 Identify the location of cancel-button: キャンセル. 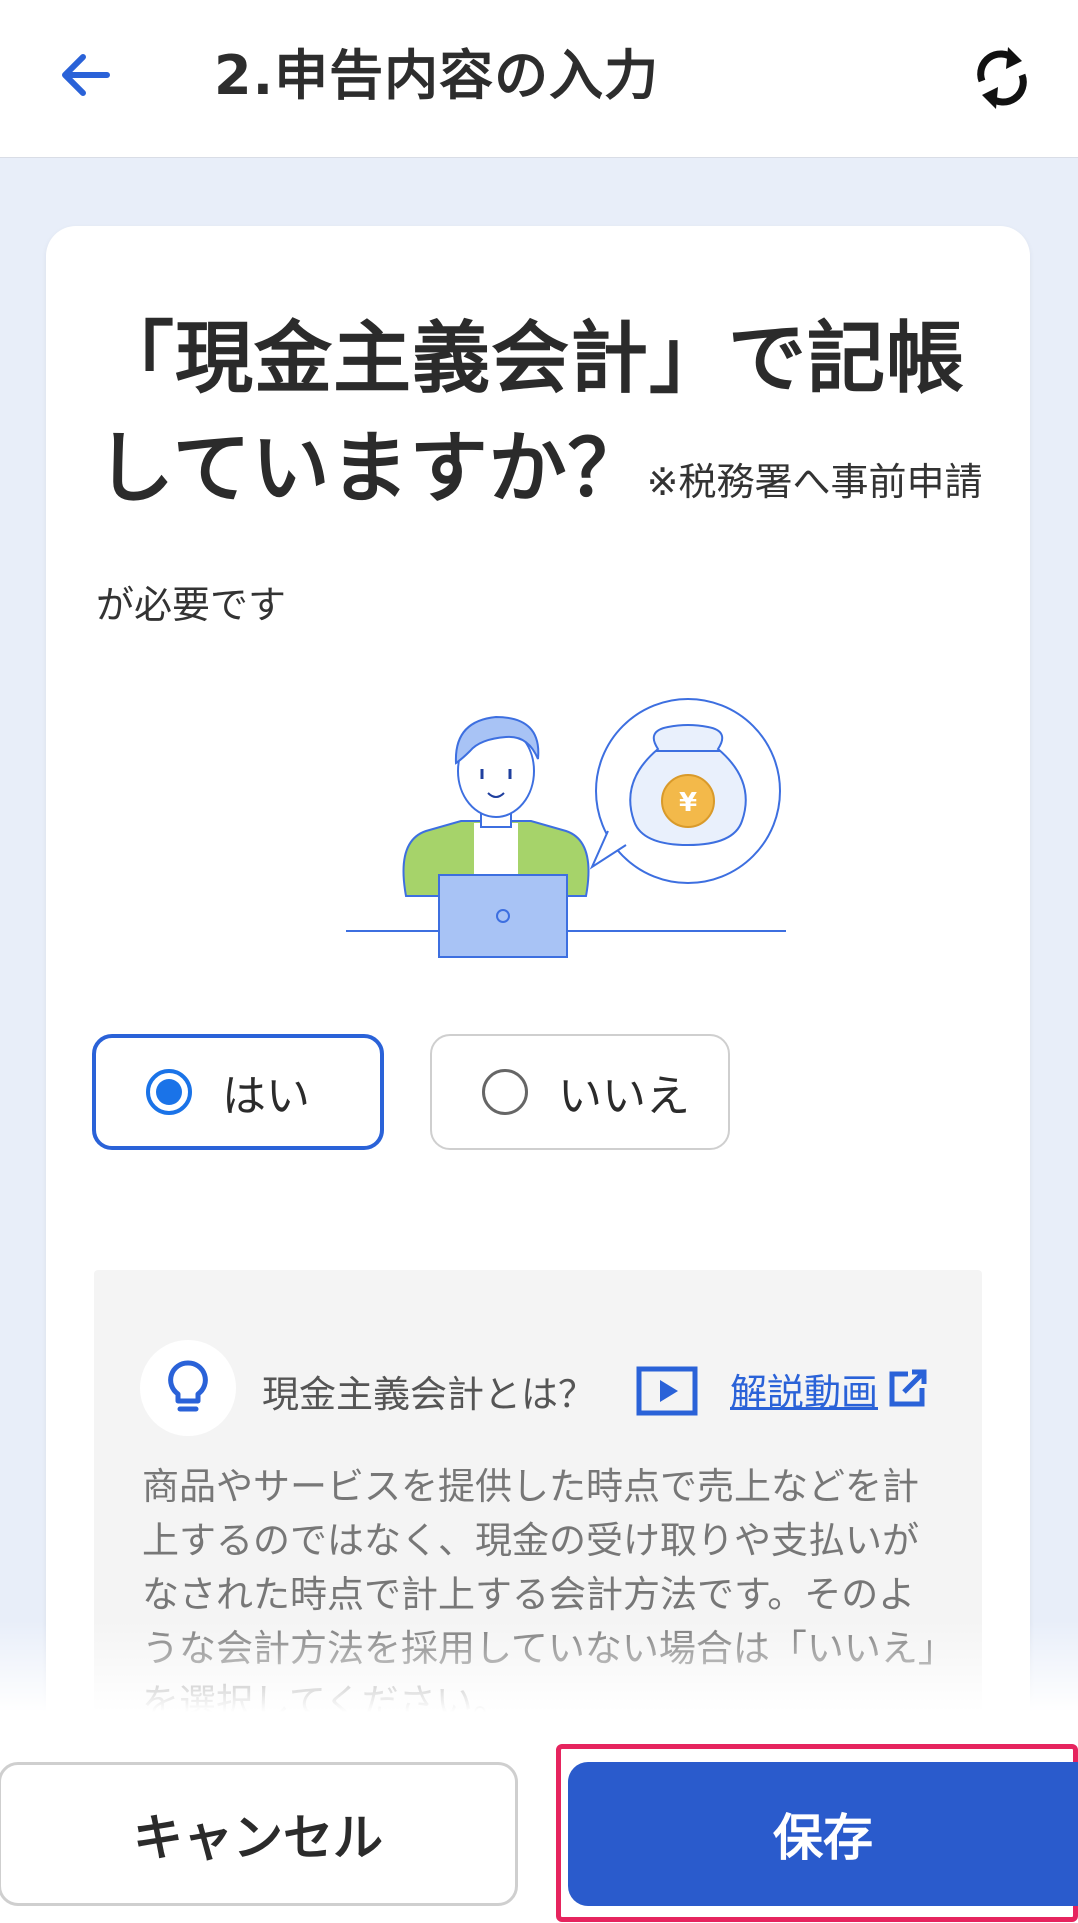
(259, 1834).